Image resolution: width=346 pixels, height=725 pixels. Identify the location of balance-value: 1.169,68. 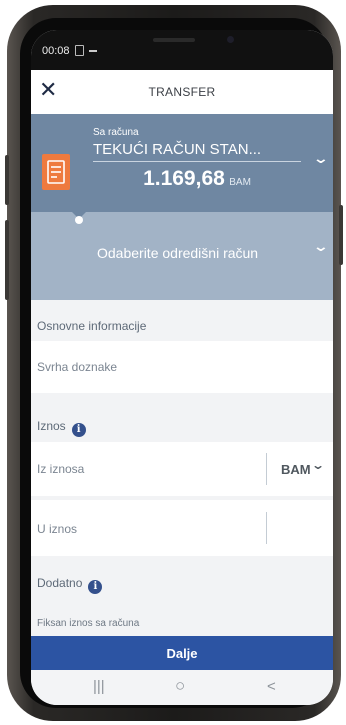
(184, 178).